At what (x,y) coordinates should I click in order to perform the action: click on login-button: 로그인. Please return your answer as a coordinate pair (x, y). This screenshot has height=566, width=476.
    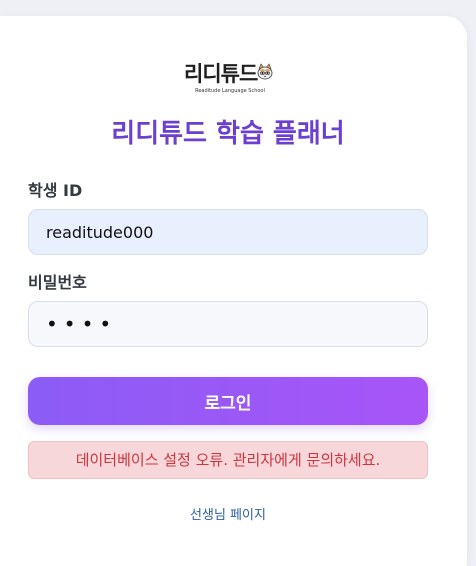
    Looking at the image, I should click on (228, 401).